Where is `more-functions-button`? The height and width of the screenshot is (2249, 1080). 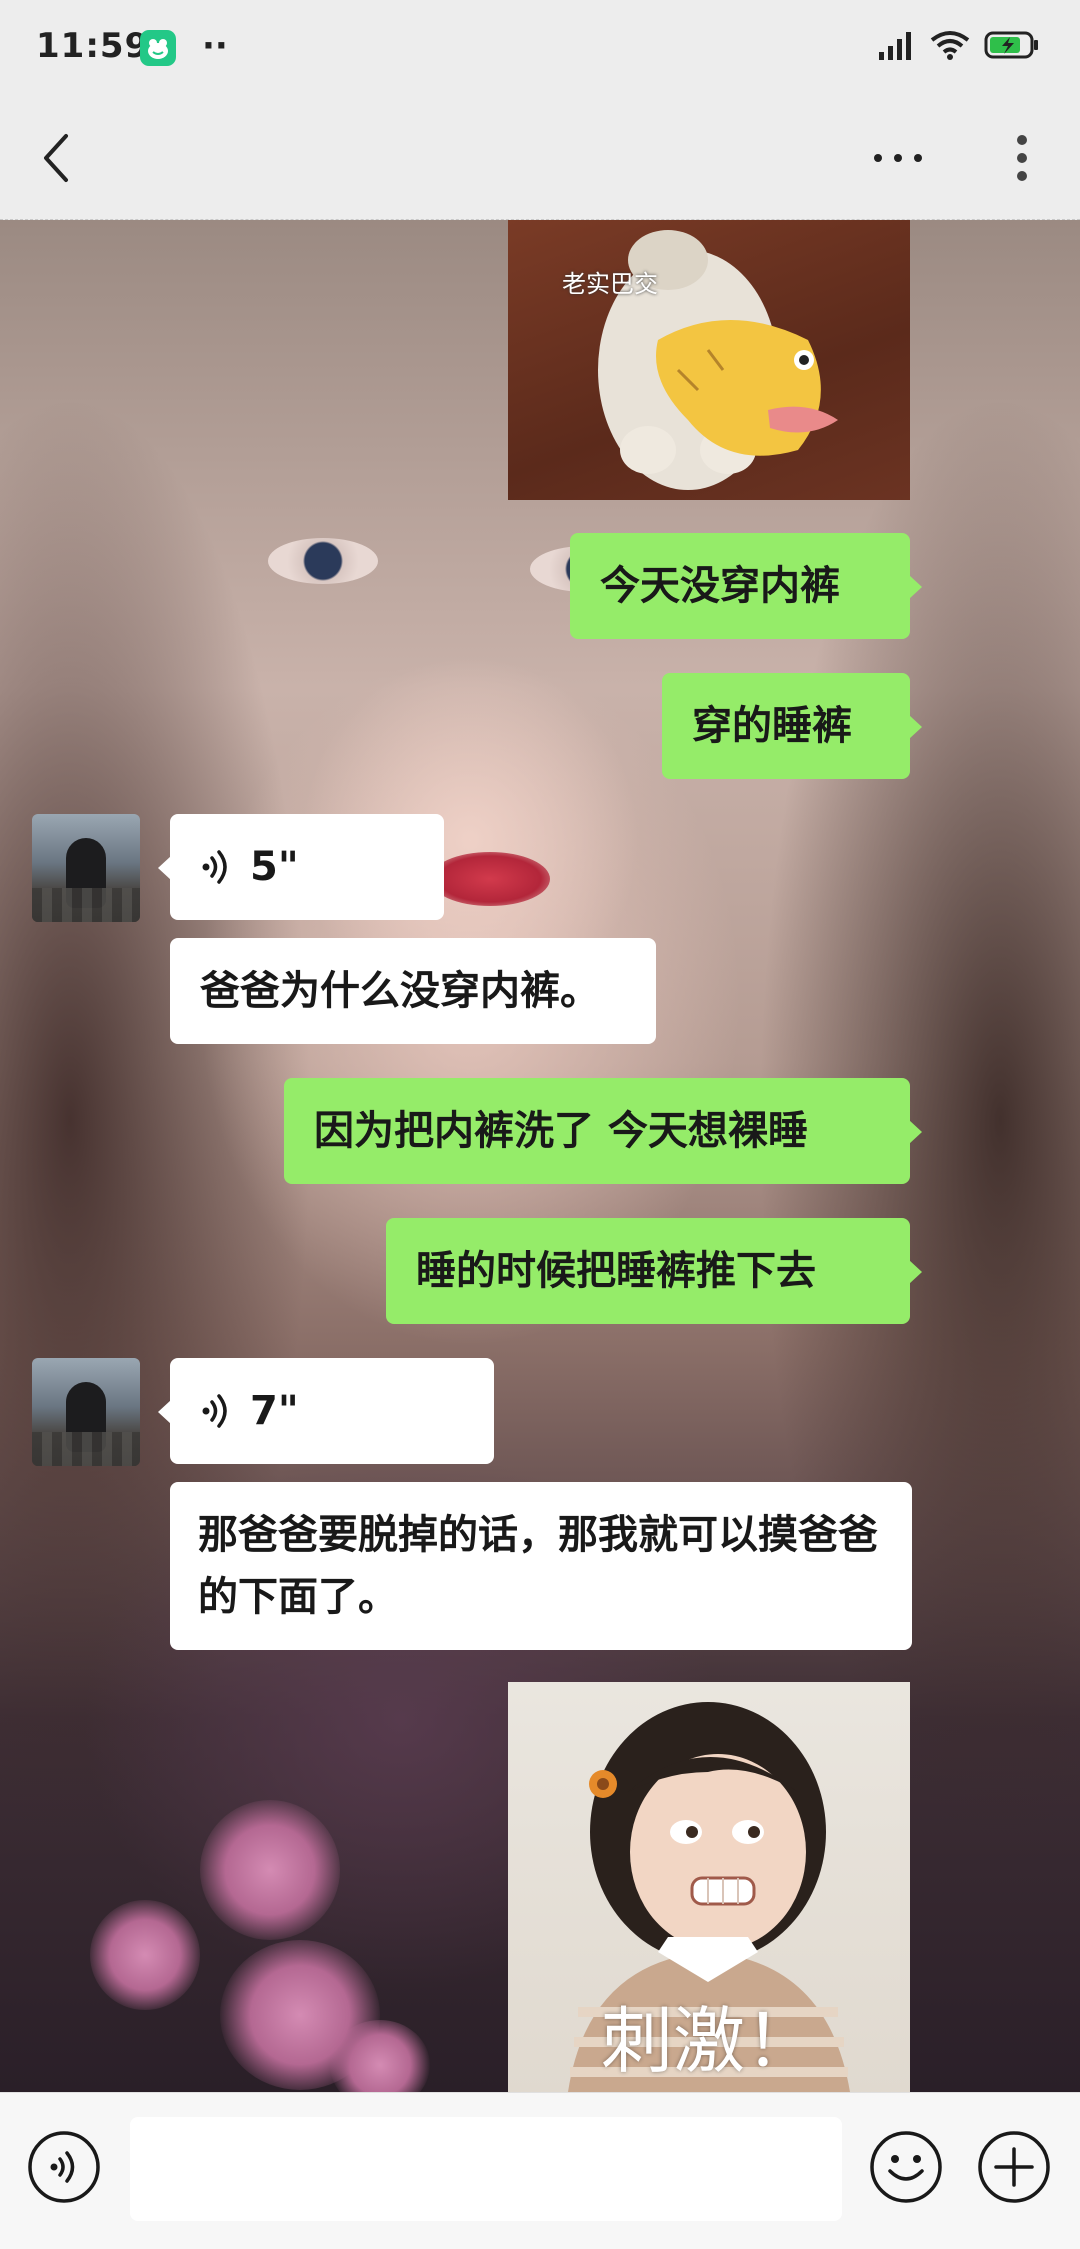 more-functions-button is located at coordinates (1014, 2167).